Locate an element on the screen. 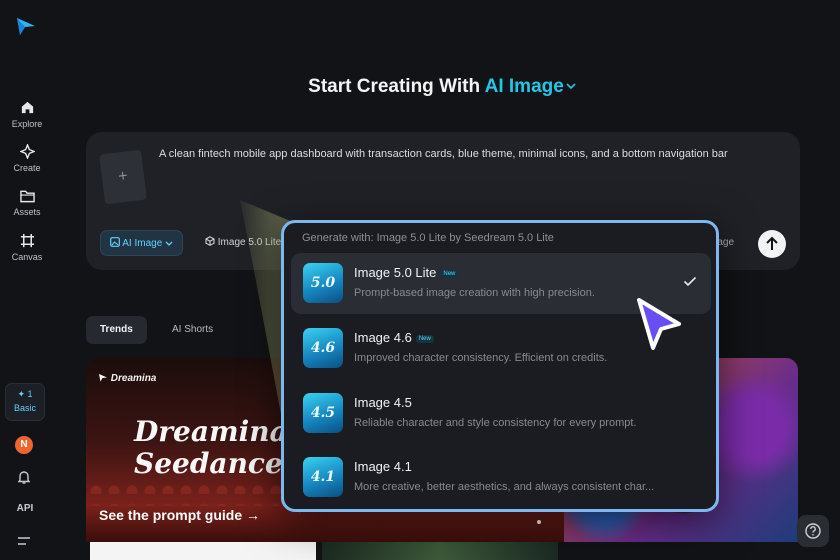  page-title: Start Creating With AI Image is located at coordinates (420, 87).